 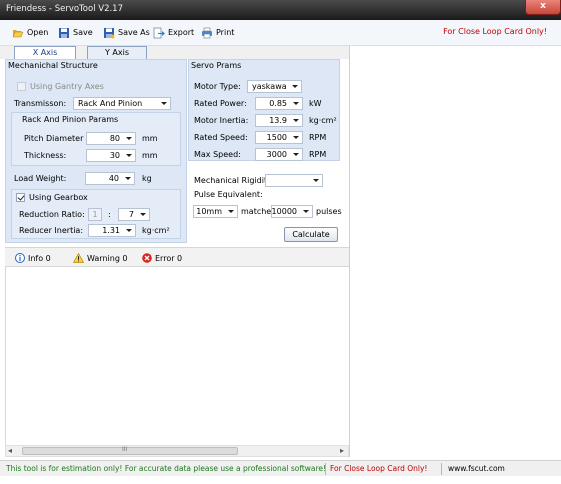 I want to click on pitch-label: Pitch Diameter, so click(x=54, y=138).